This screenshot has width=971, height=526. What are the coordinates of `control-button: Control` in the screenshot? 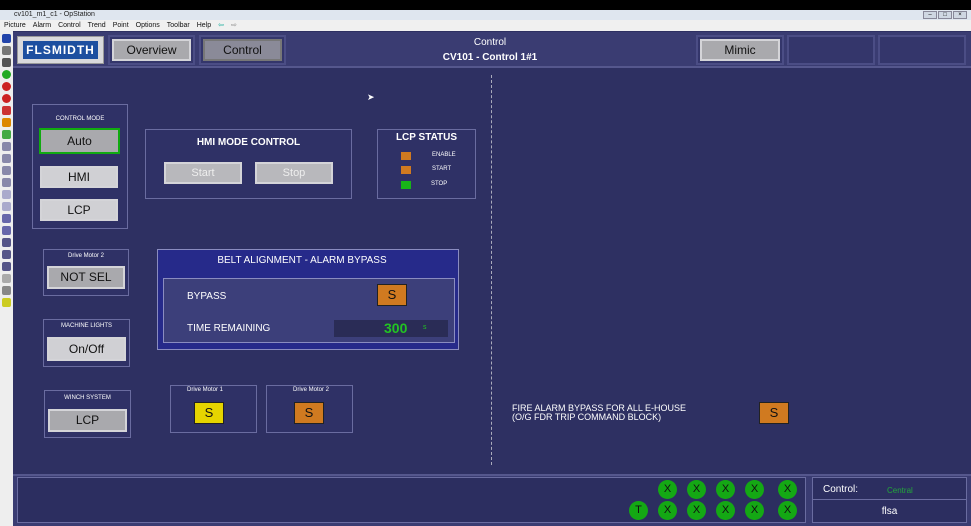 It's located at (242, 50).